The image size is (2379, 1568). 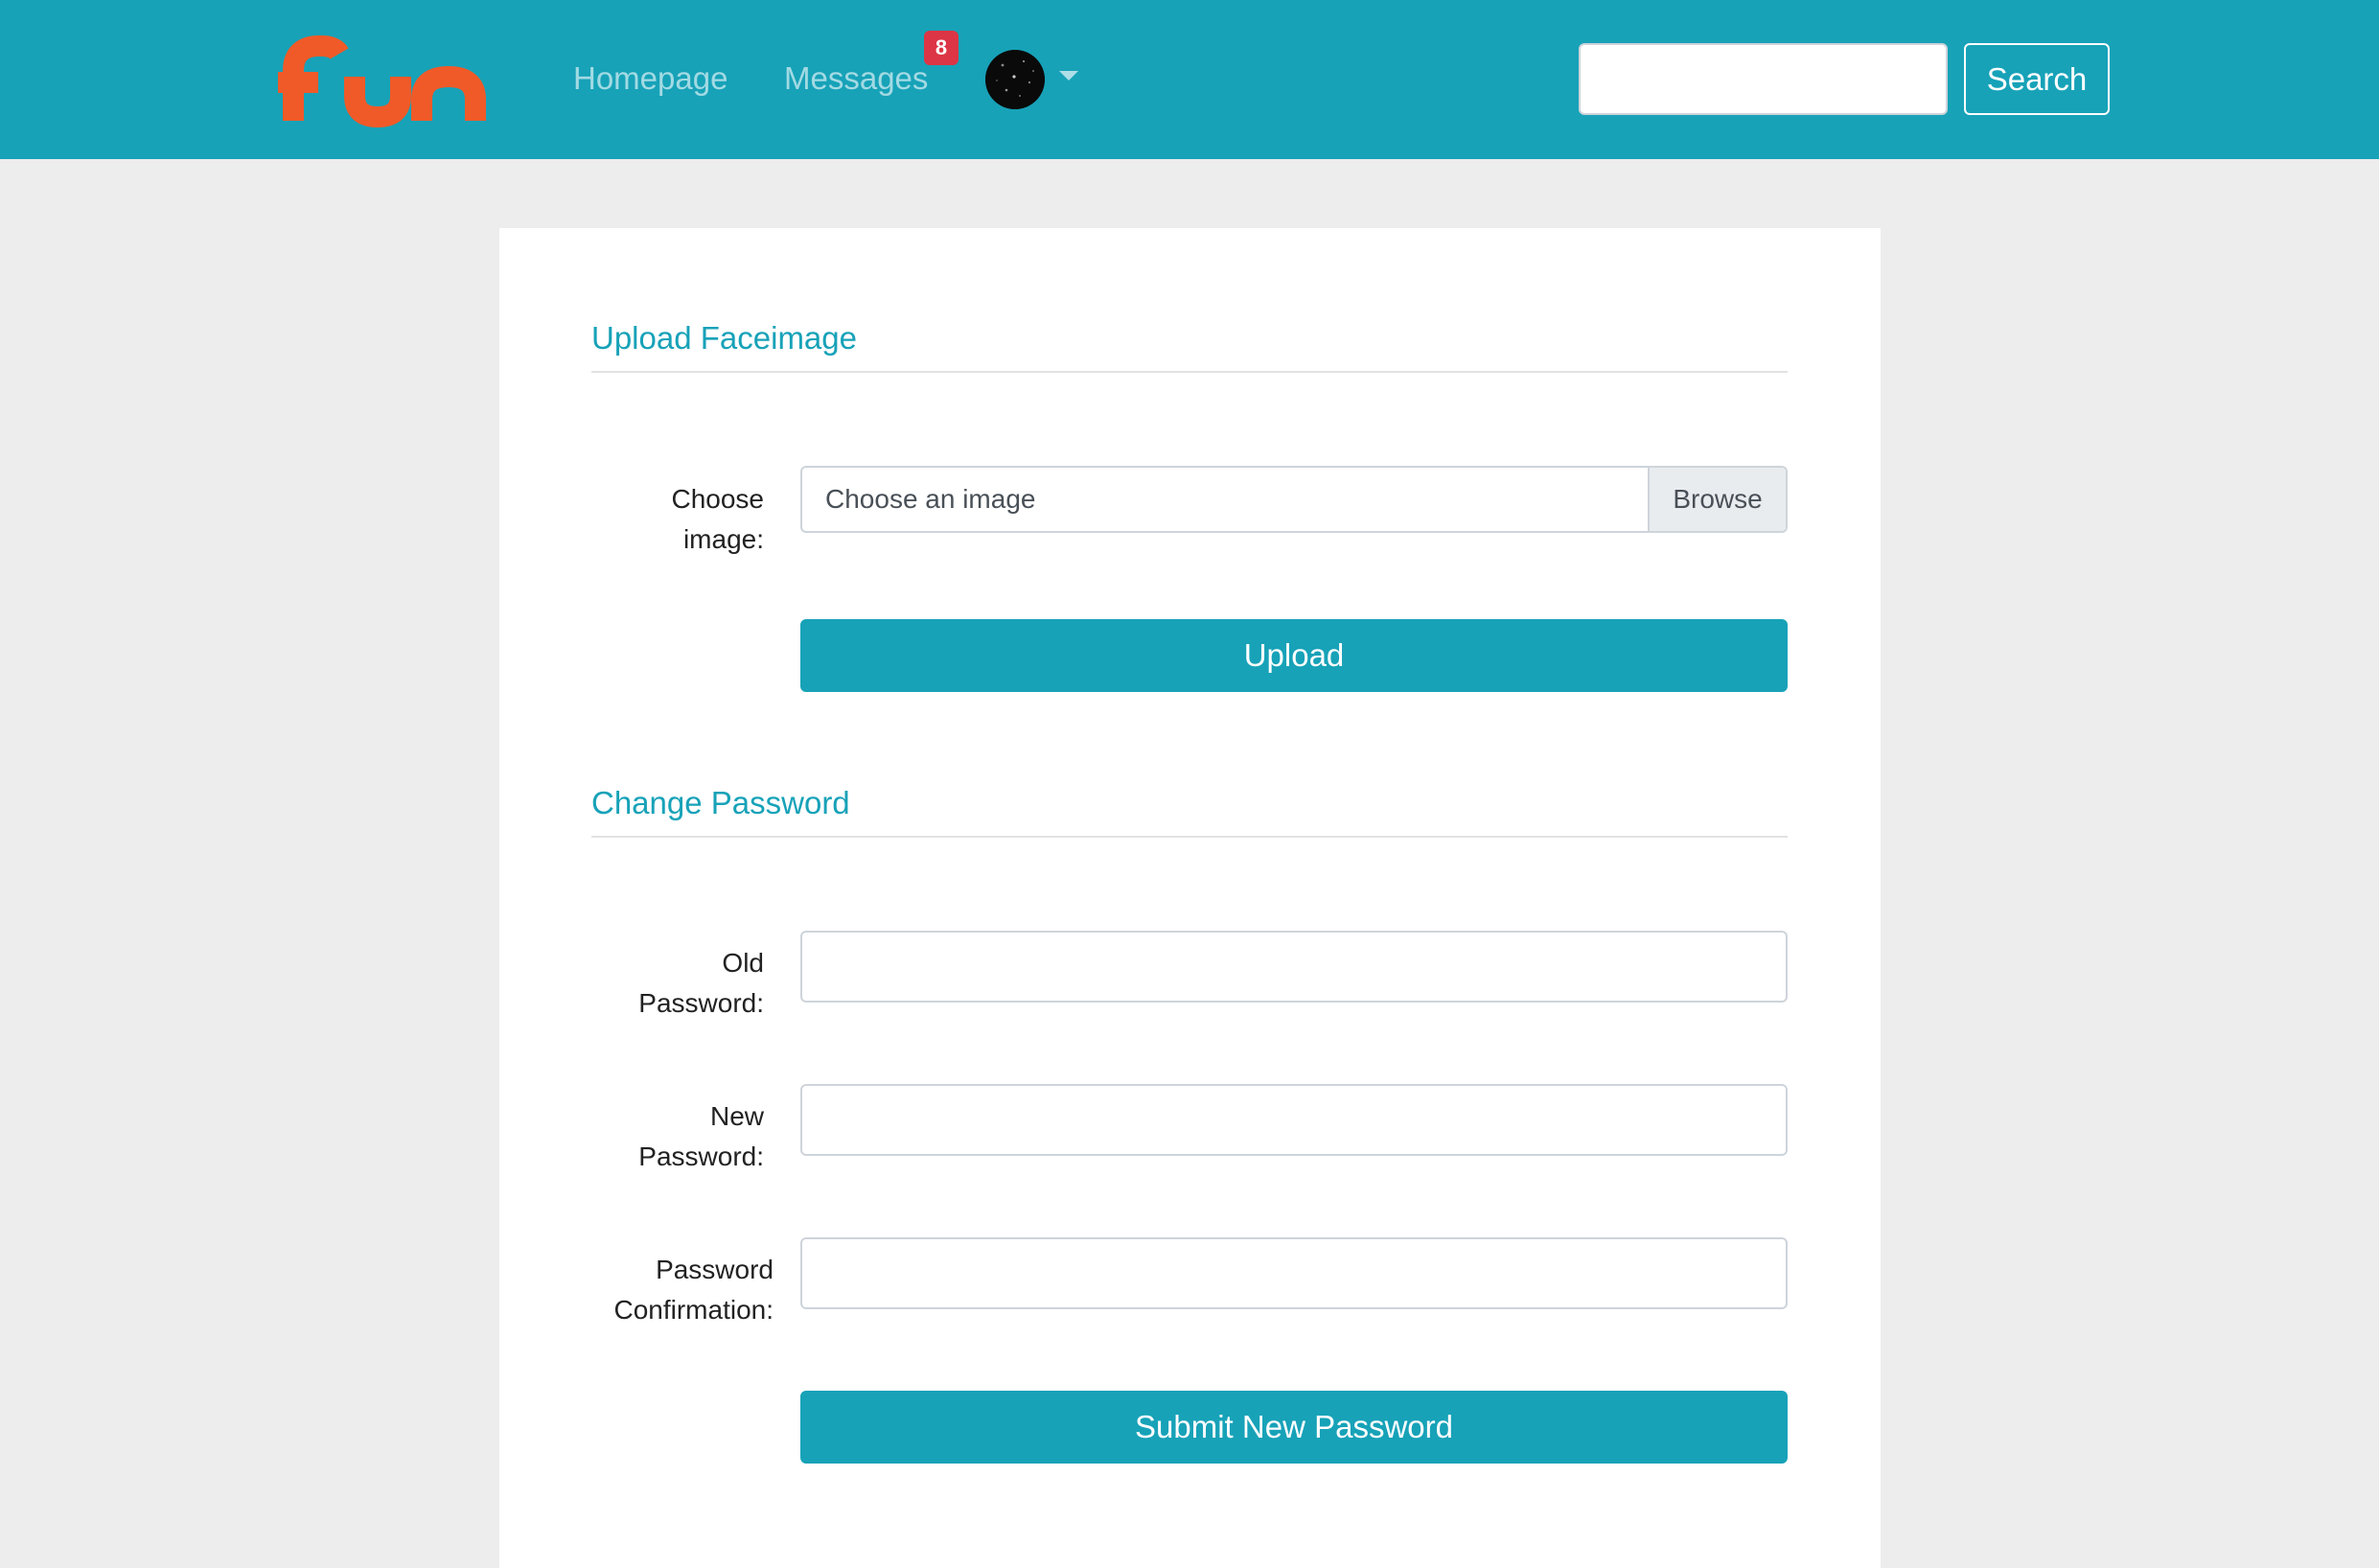 I want to click on nav-messages-link: Messages, so click(x=856, y=79).